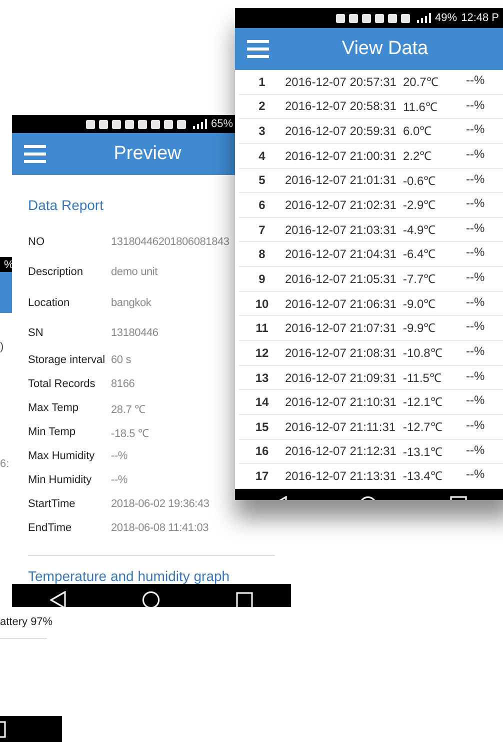  What do you see at coordinates (341, 205) in the screenshot?
I see `timestamp-cell-text: 2016-12-07 21:02:31` at bounding box center [341, 205].